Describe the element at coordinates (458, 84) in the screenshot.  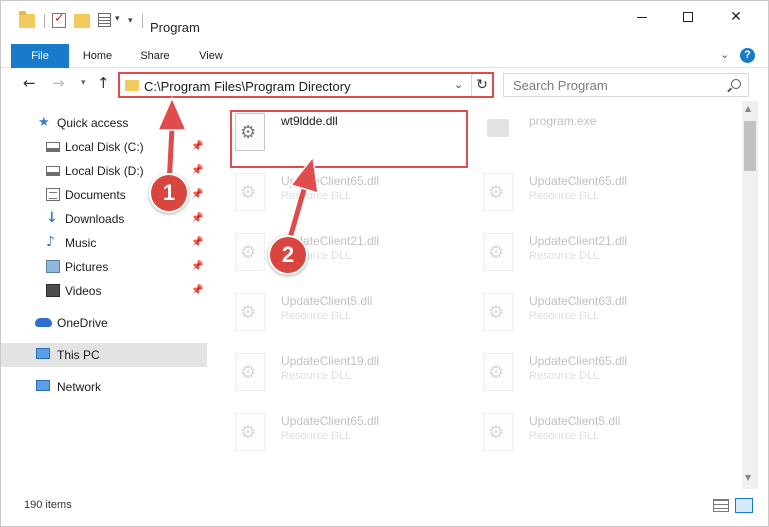
I see `address-history-icon: ⌄` at that location.